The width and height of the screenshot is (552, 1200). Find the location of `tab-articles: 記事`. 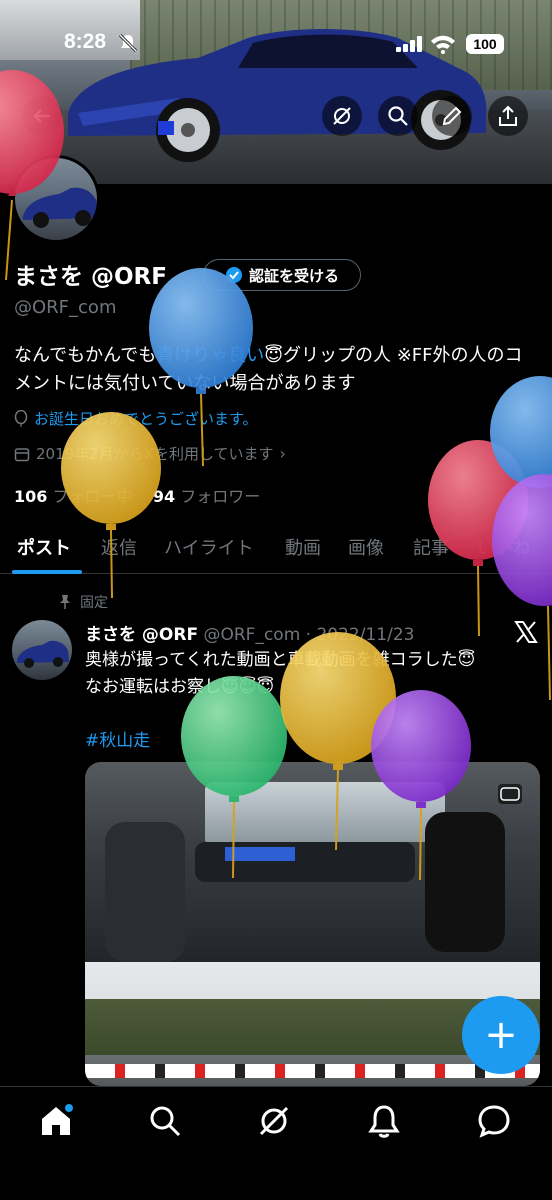

tab-articles: 記事 is located at coordinates (431, 547).